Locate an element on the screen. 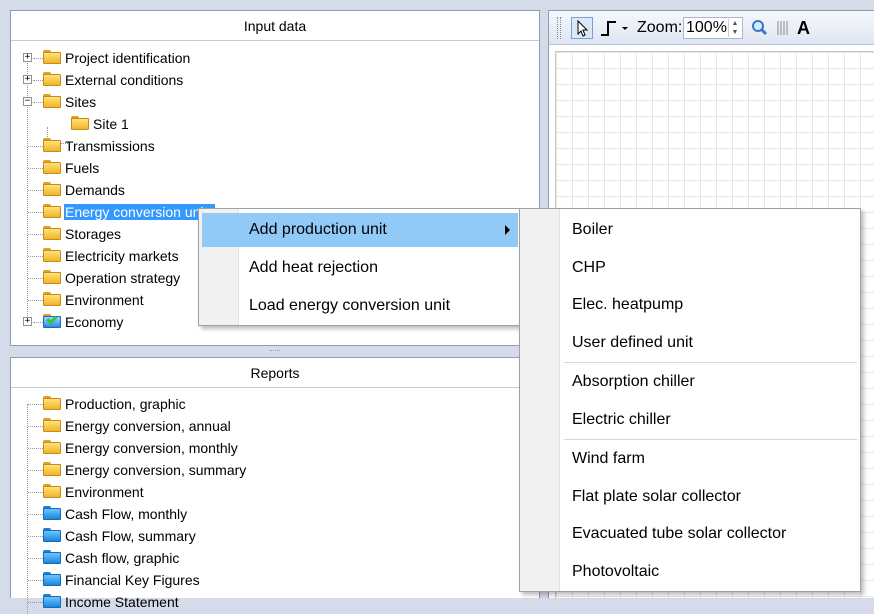 This screenshot has height=614, width=874. connector-tool-button is located at coordinates (614, 28).